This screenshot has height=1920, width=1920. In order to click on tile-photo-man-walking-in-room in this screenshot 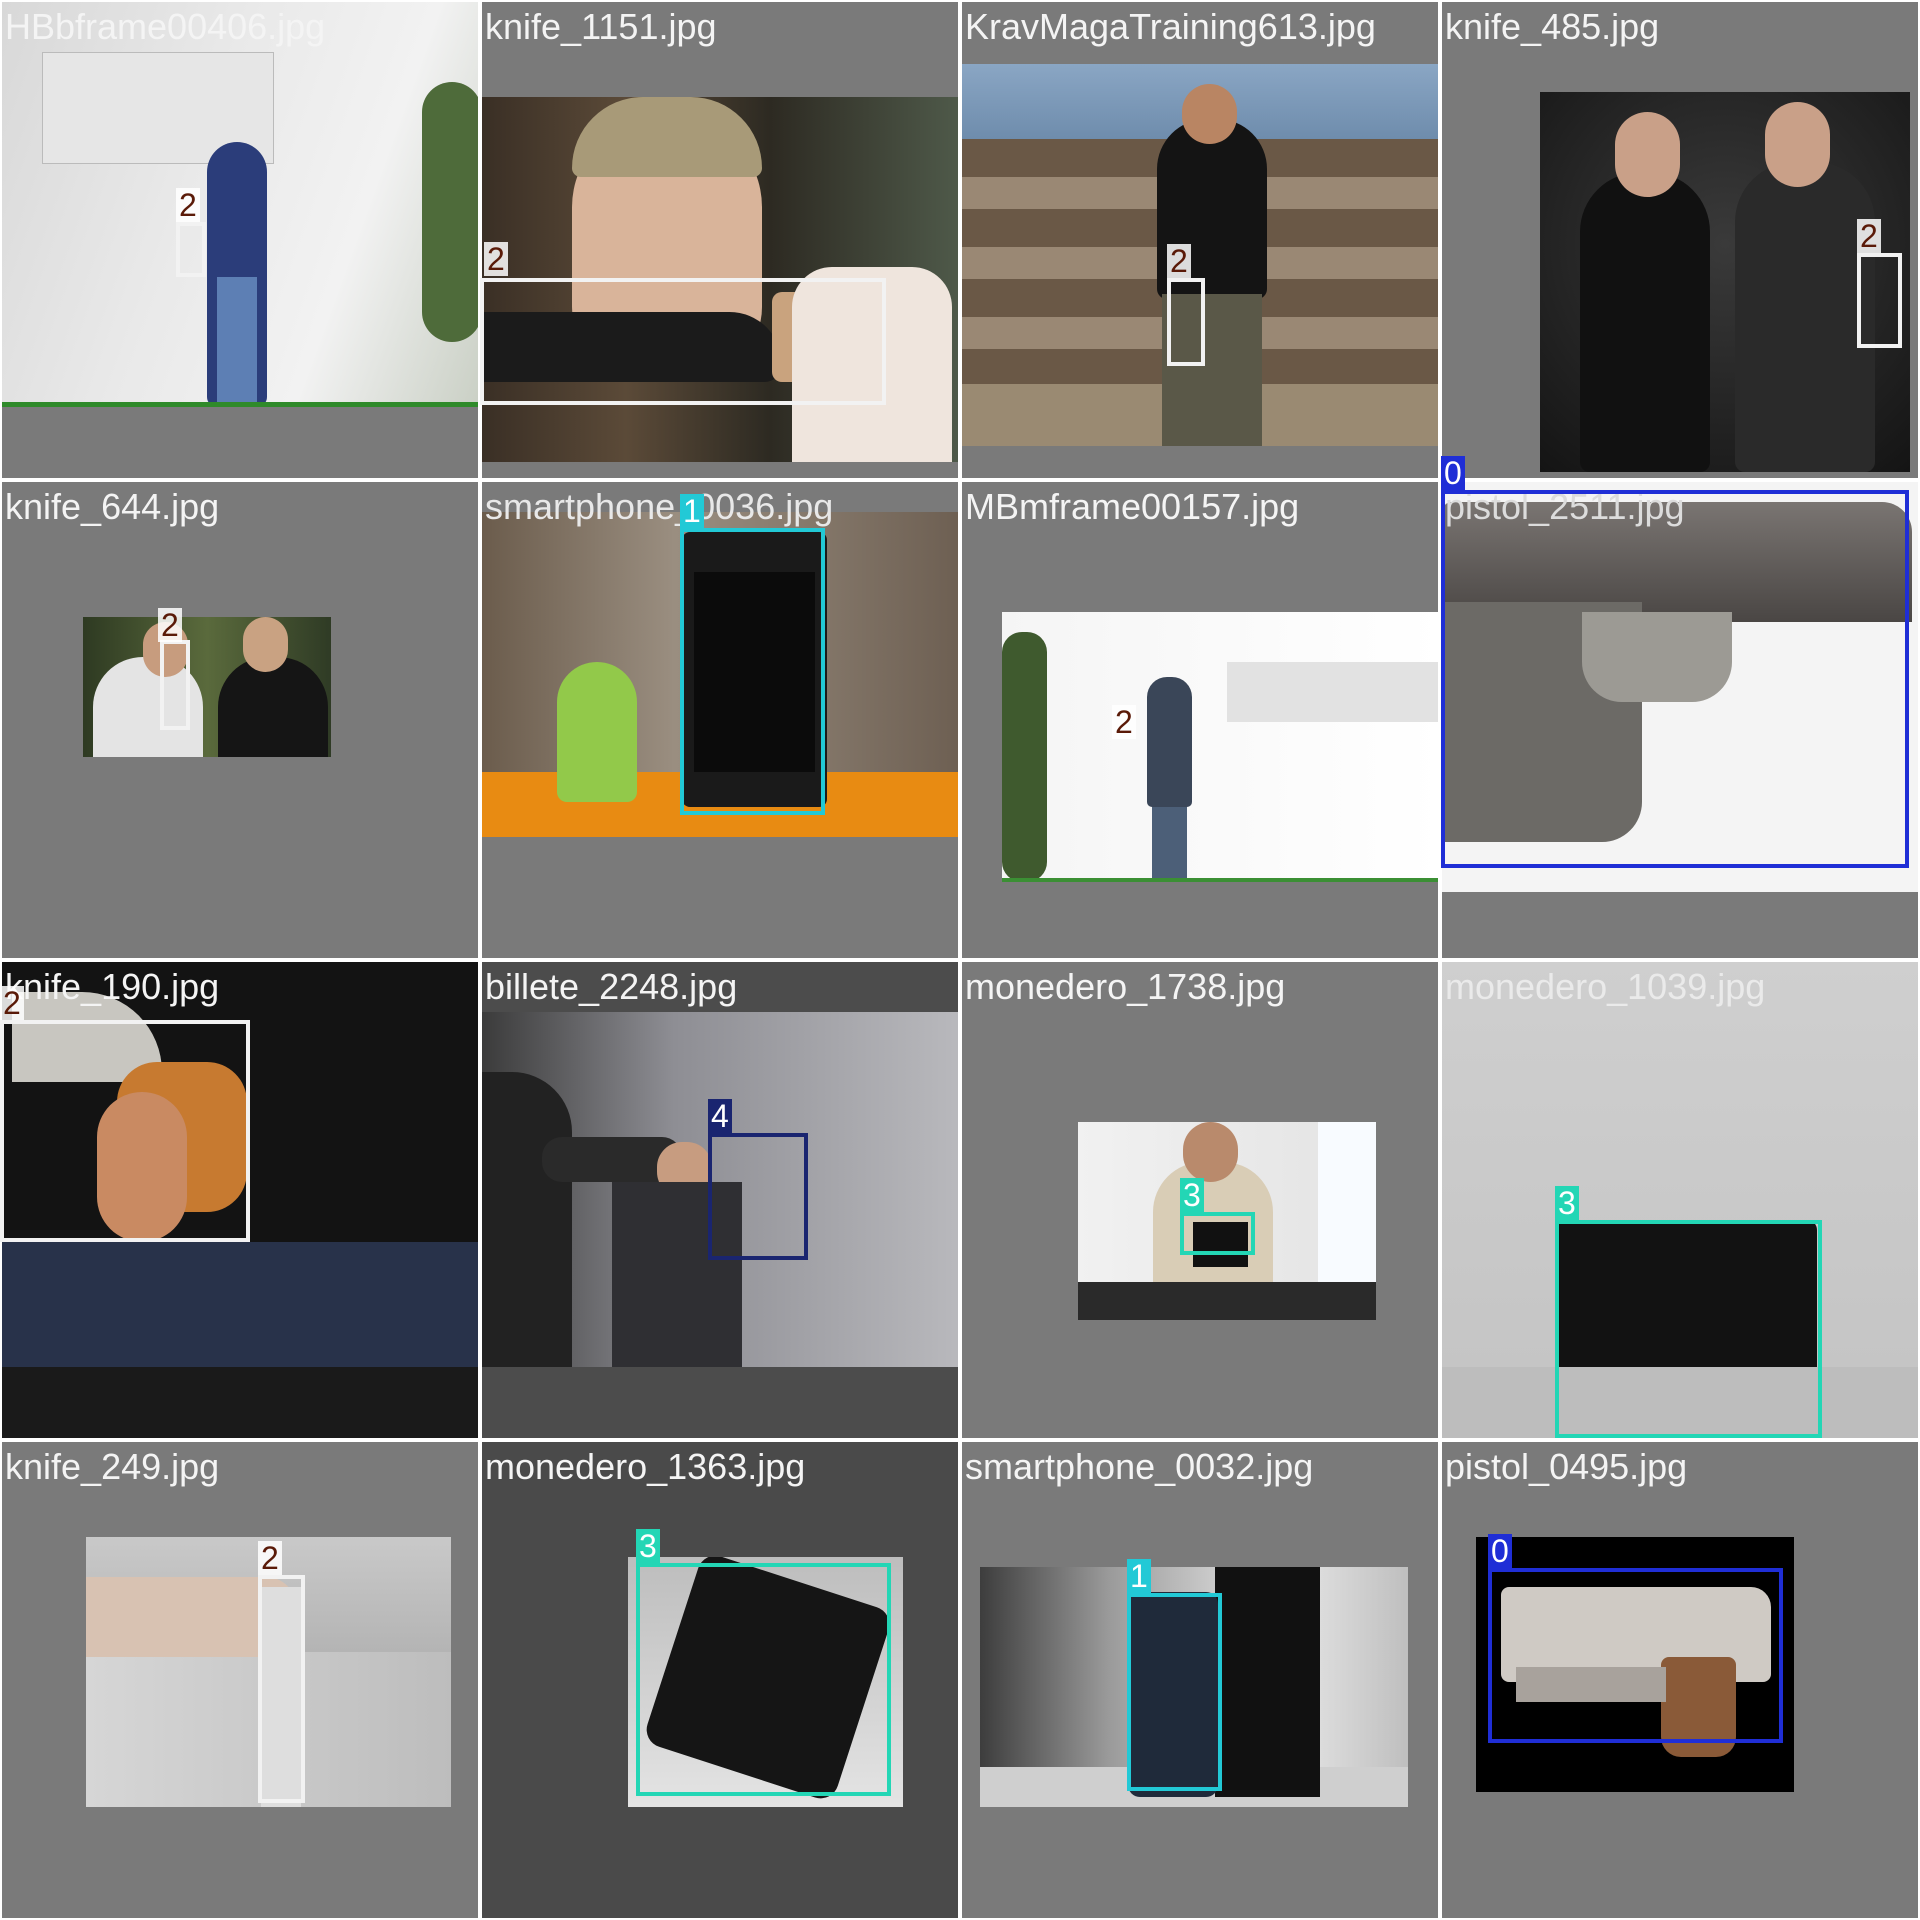, I will do `click(1220, 747)`.